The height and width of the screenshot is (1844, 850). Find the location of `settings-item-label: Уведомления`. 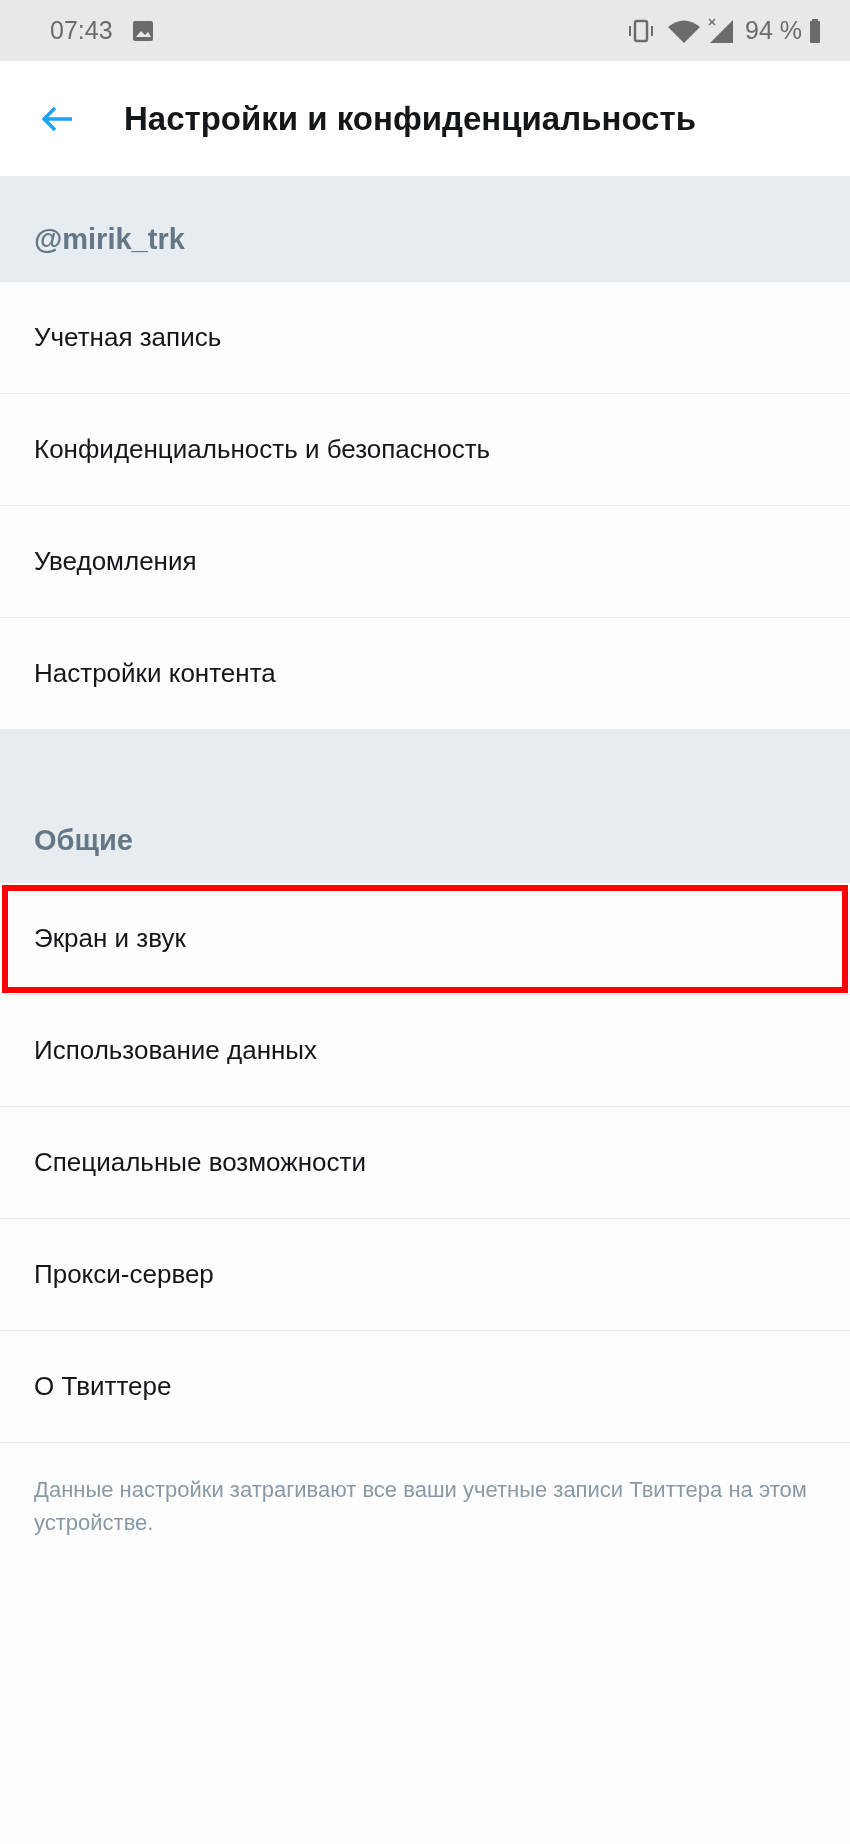

settings-item-label: Уведомления is located at coordinates (115, 561).